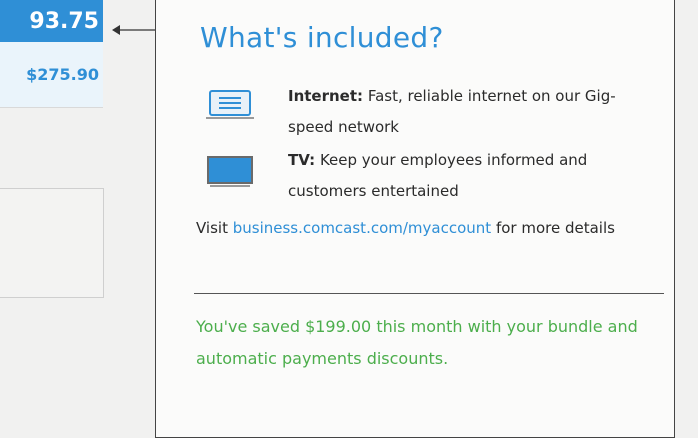  I want to click on bill-section-box, so click(52, 243).